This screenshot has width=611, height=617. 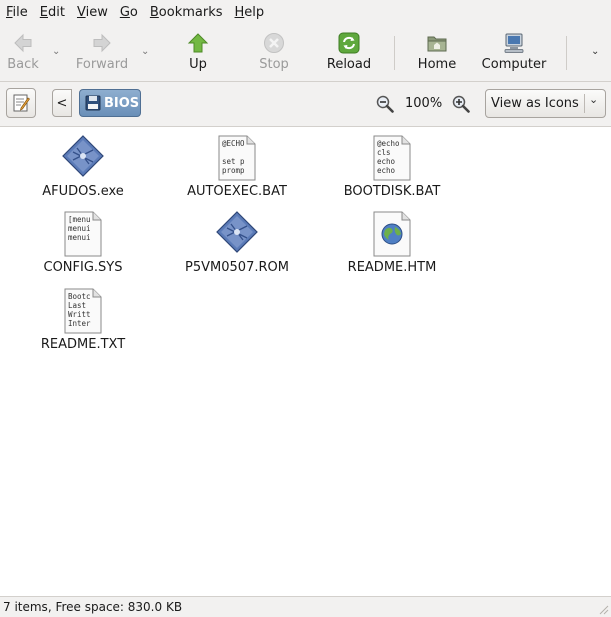 What do you see at coordinates (305, 13) in the screenshot?
I see `menubar: File Edit View Go Bookmarks Help` at bounding box center [305, 13].